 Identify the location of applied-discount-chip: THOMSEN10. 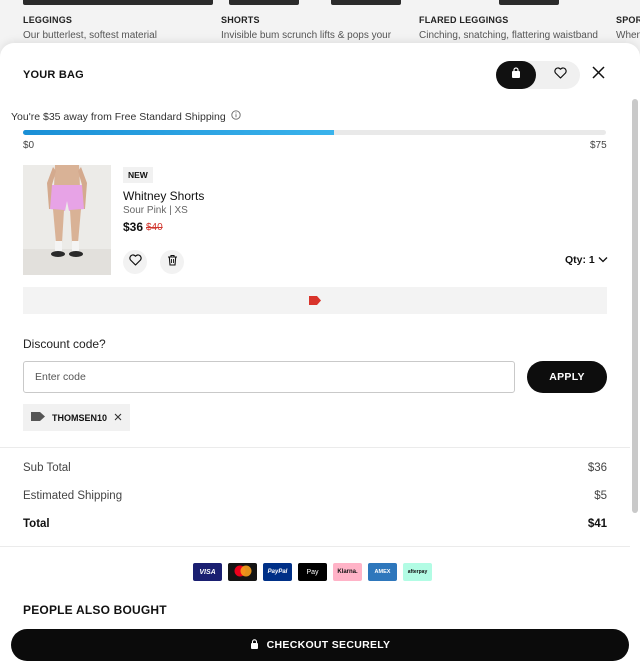
(77, 417).